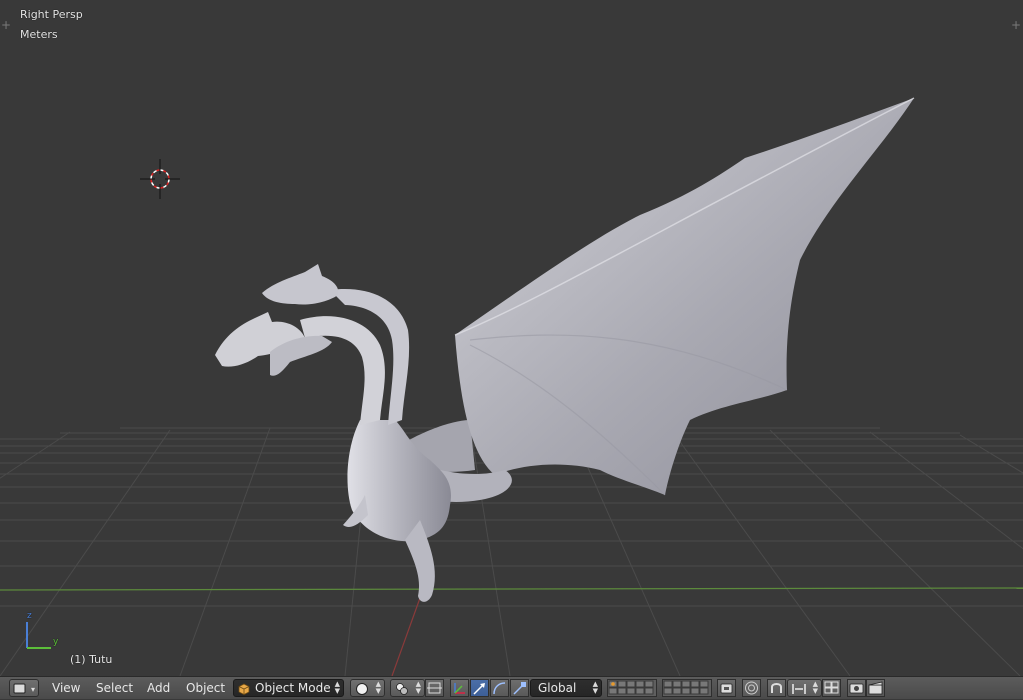  I want to click on snap-type-button: ▲ ▼, so click(804, 688).